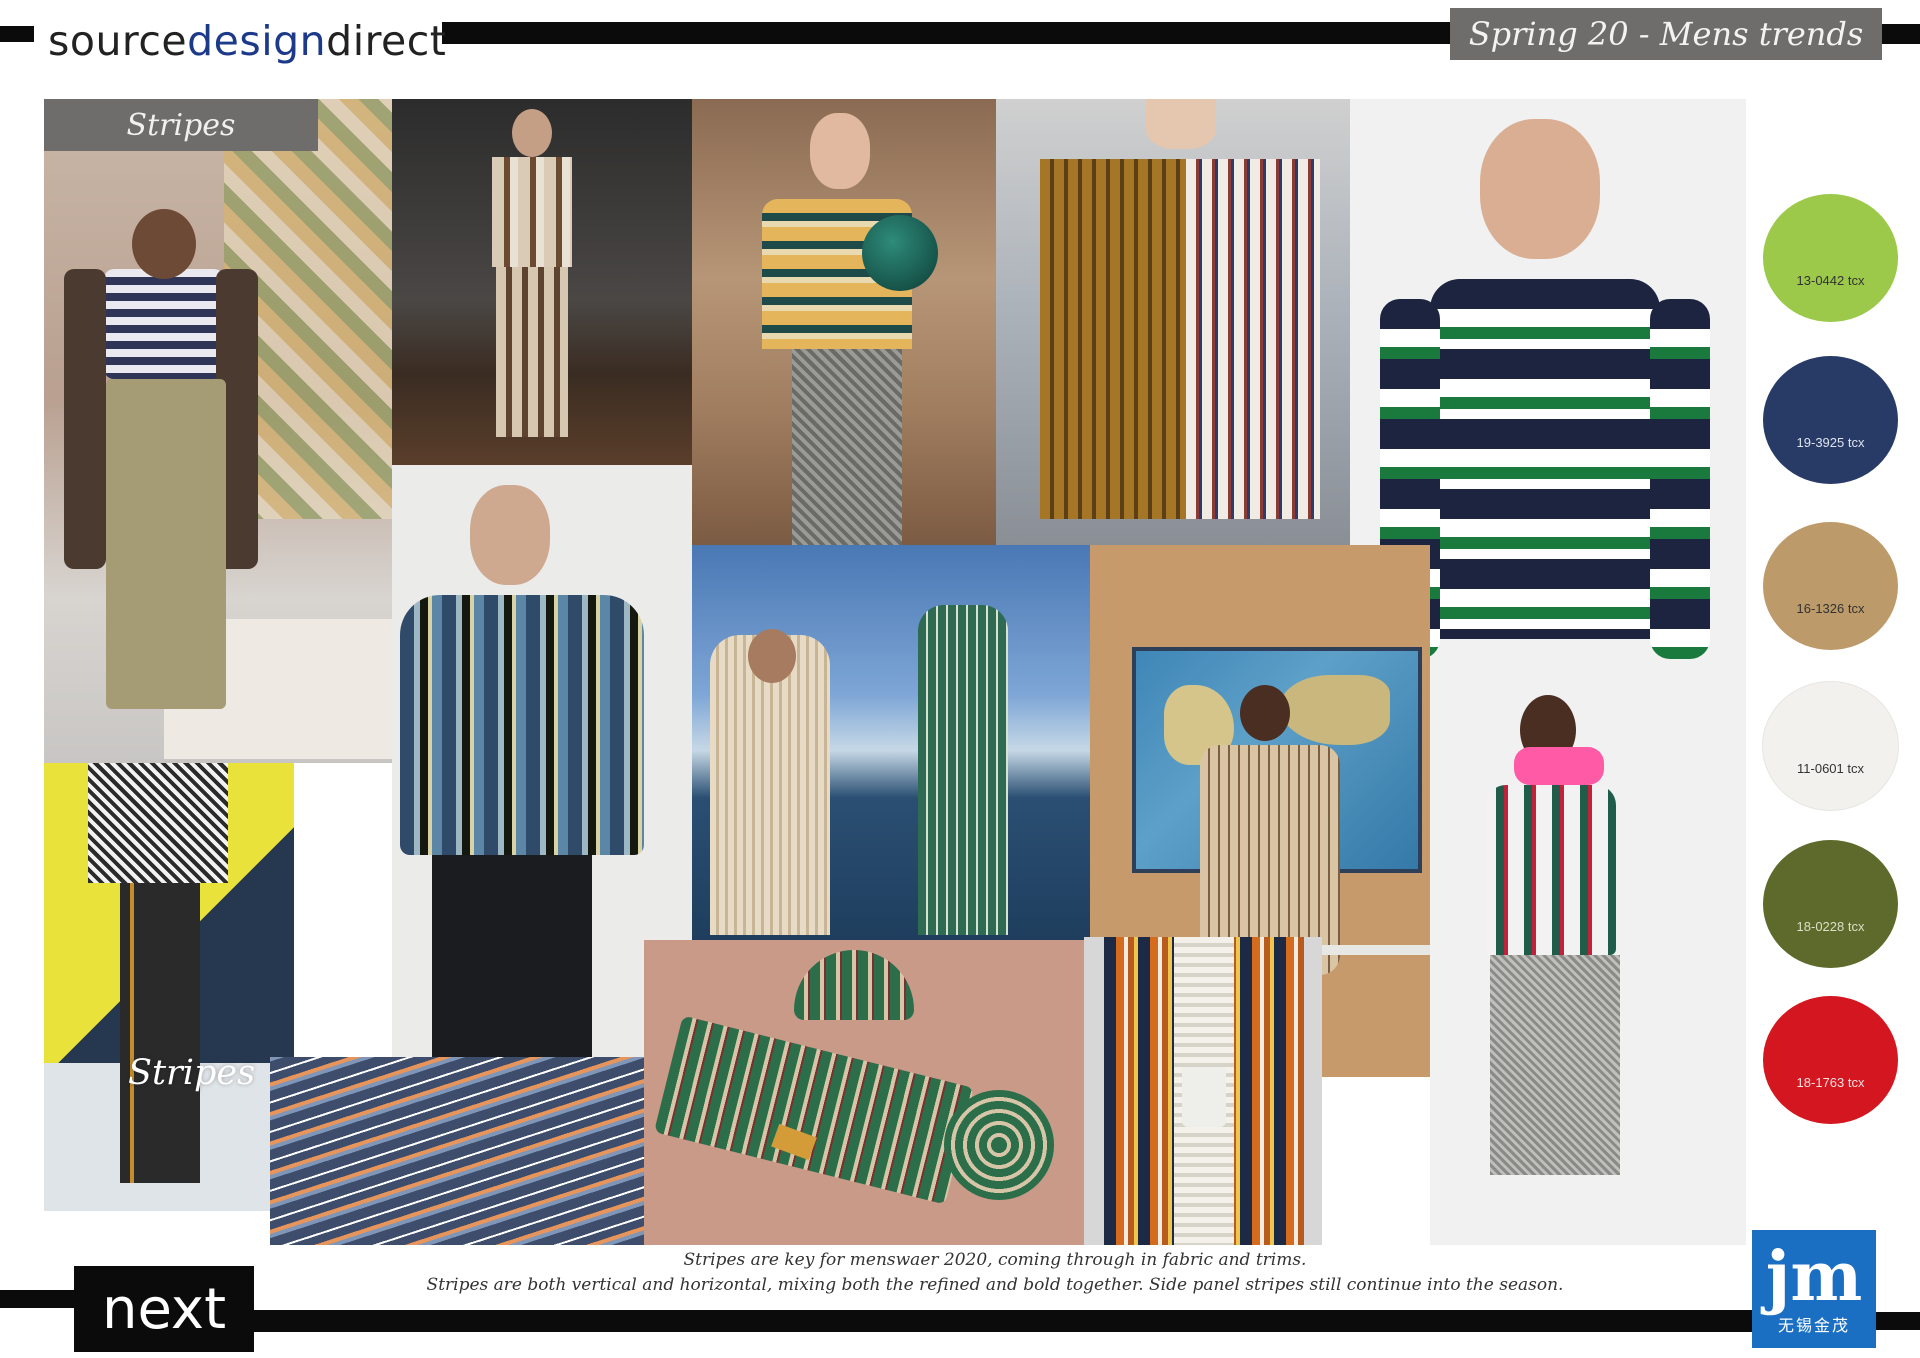 The height and width of the screenshot is (1358, 1920). Describe the element at coordinates (864, 1092) in the screenshot. I see `photo-striped-cap-scarf` at that location.